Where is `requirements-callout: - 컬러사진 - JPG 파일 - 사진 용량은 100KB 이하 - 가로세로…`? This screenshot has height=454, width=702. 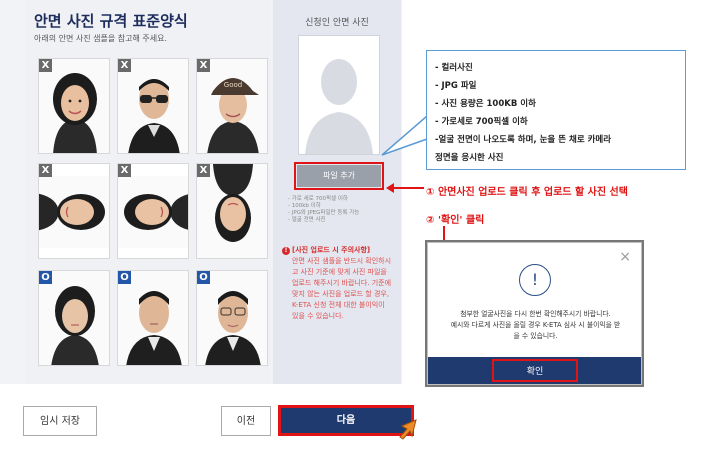 requirements-callout: - 컬러사진 - JPG 파일 - 사진 용량은 100KB 이하 - 가로세로… is located at coordinates (556, 110).